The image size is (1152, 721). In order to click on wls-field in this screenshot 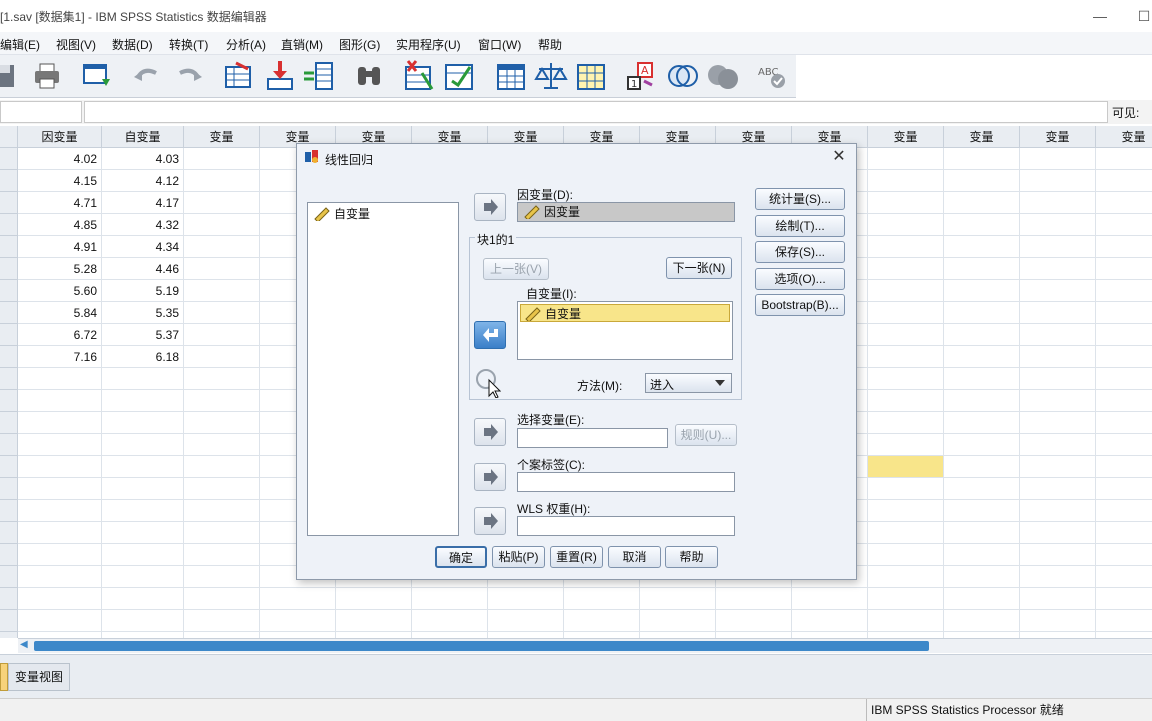, I will do `click(626, 526)`.